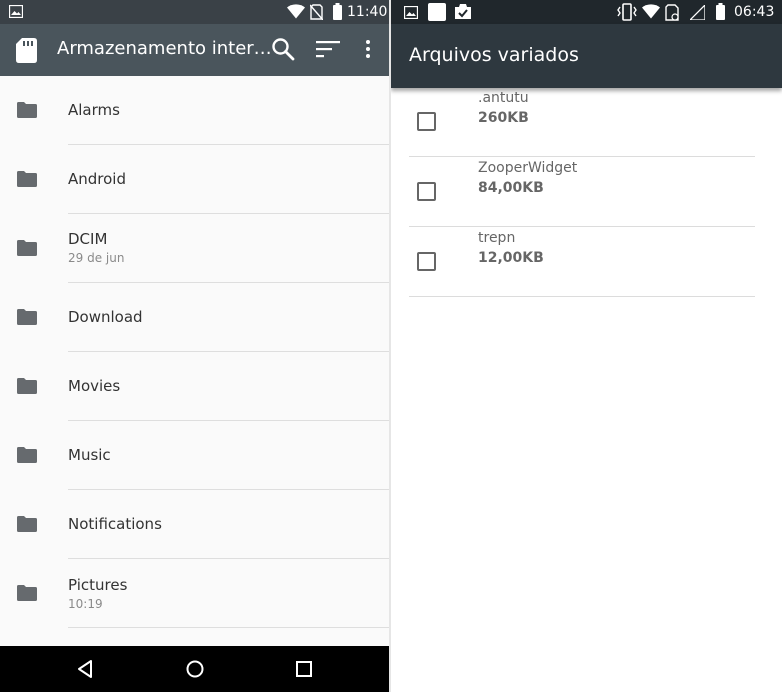 The height and width of the screenshot is (692, 782). What do you see at coordinates (497, 238) in the screenshot?
I see `file-name: trepn` at bounding box center [497, 238].